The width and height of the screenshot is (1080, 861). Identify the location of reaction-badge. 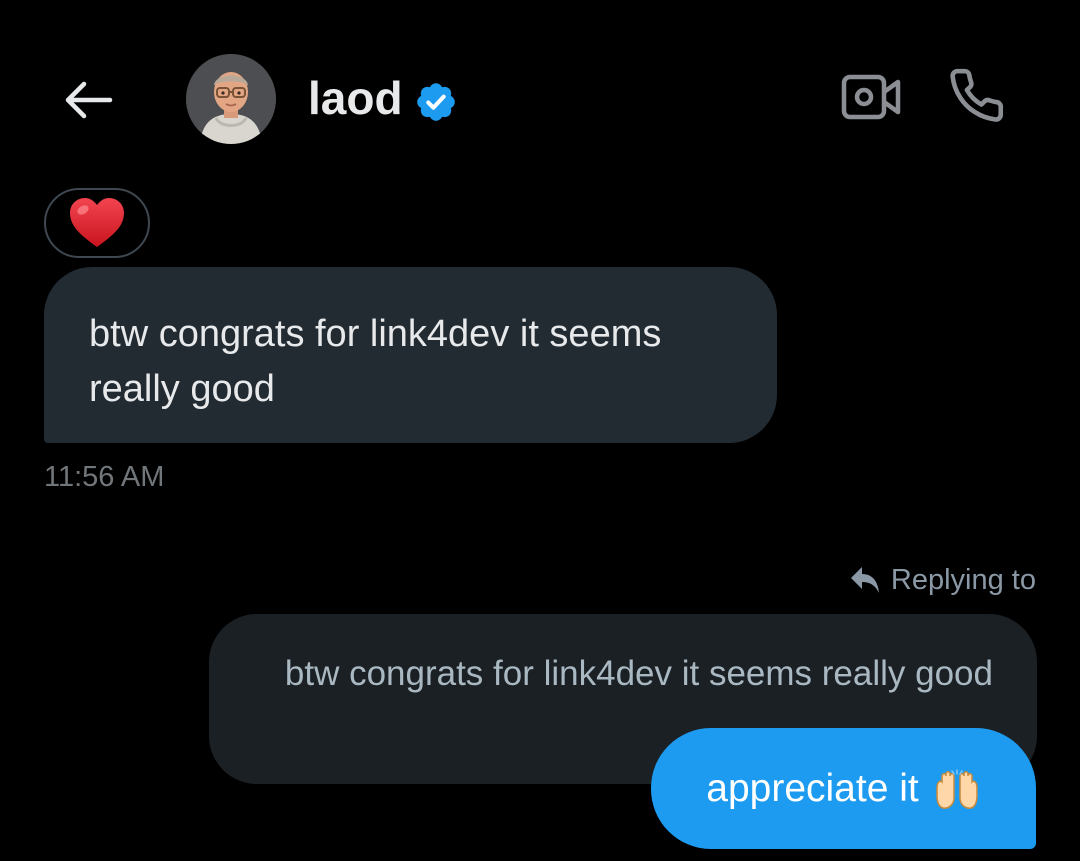
(97, 223).